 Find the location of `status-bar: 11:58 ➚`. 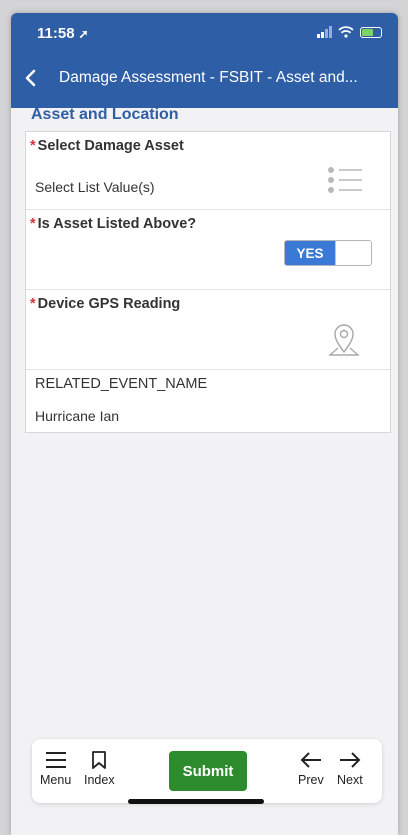

status-bar: 11:58 ➚ is located at coordinates (204, 35).